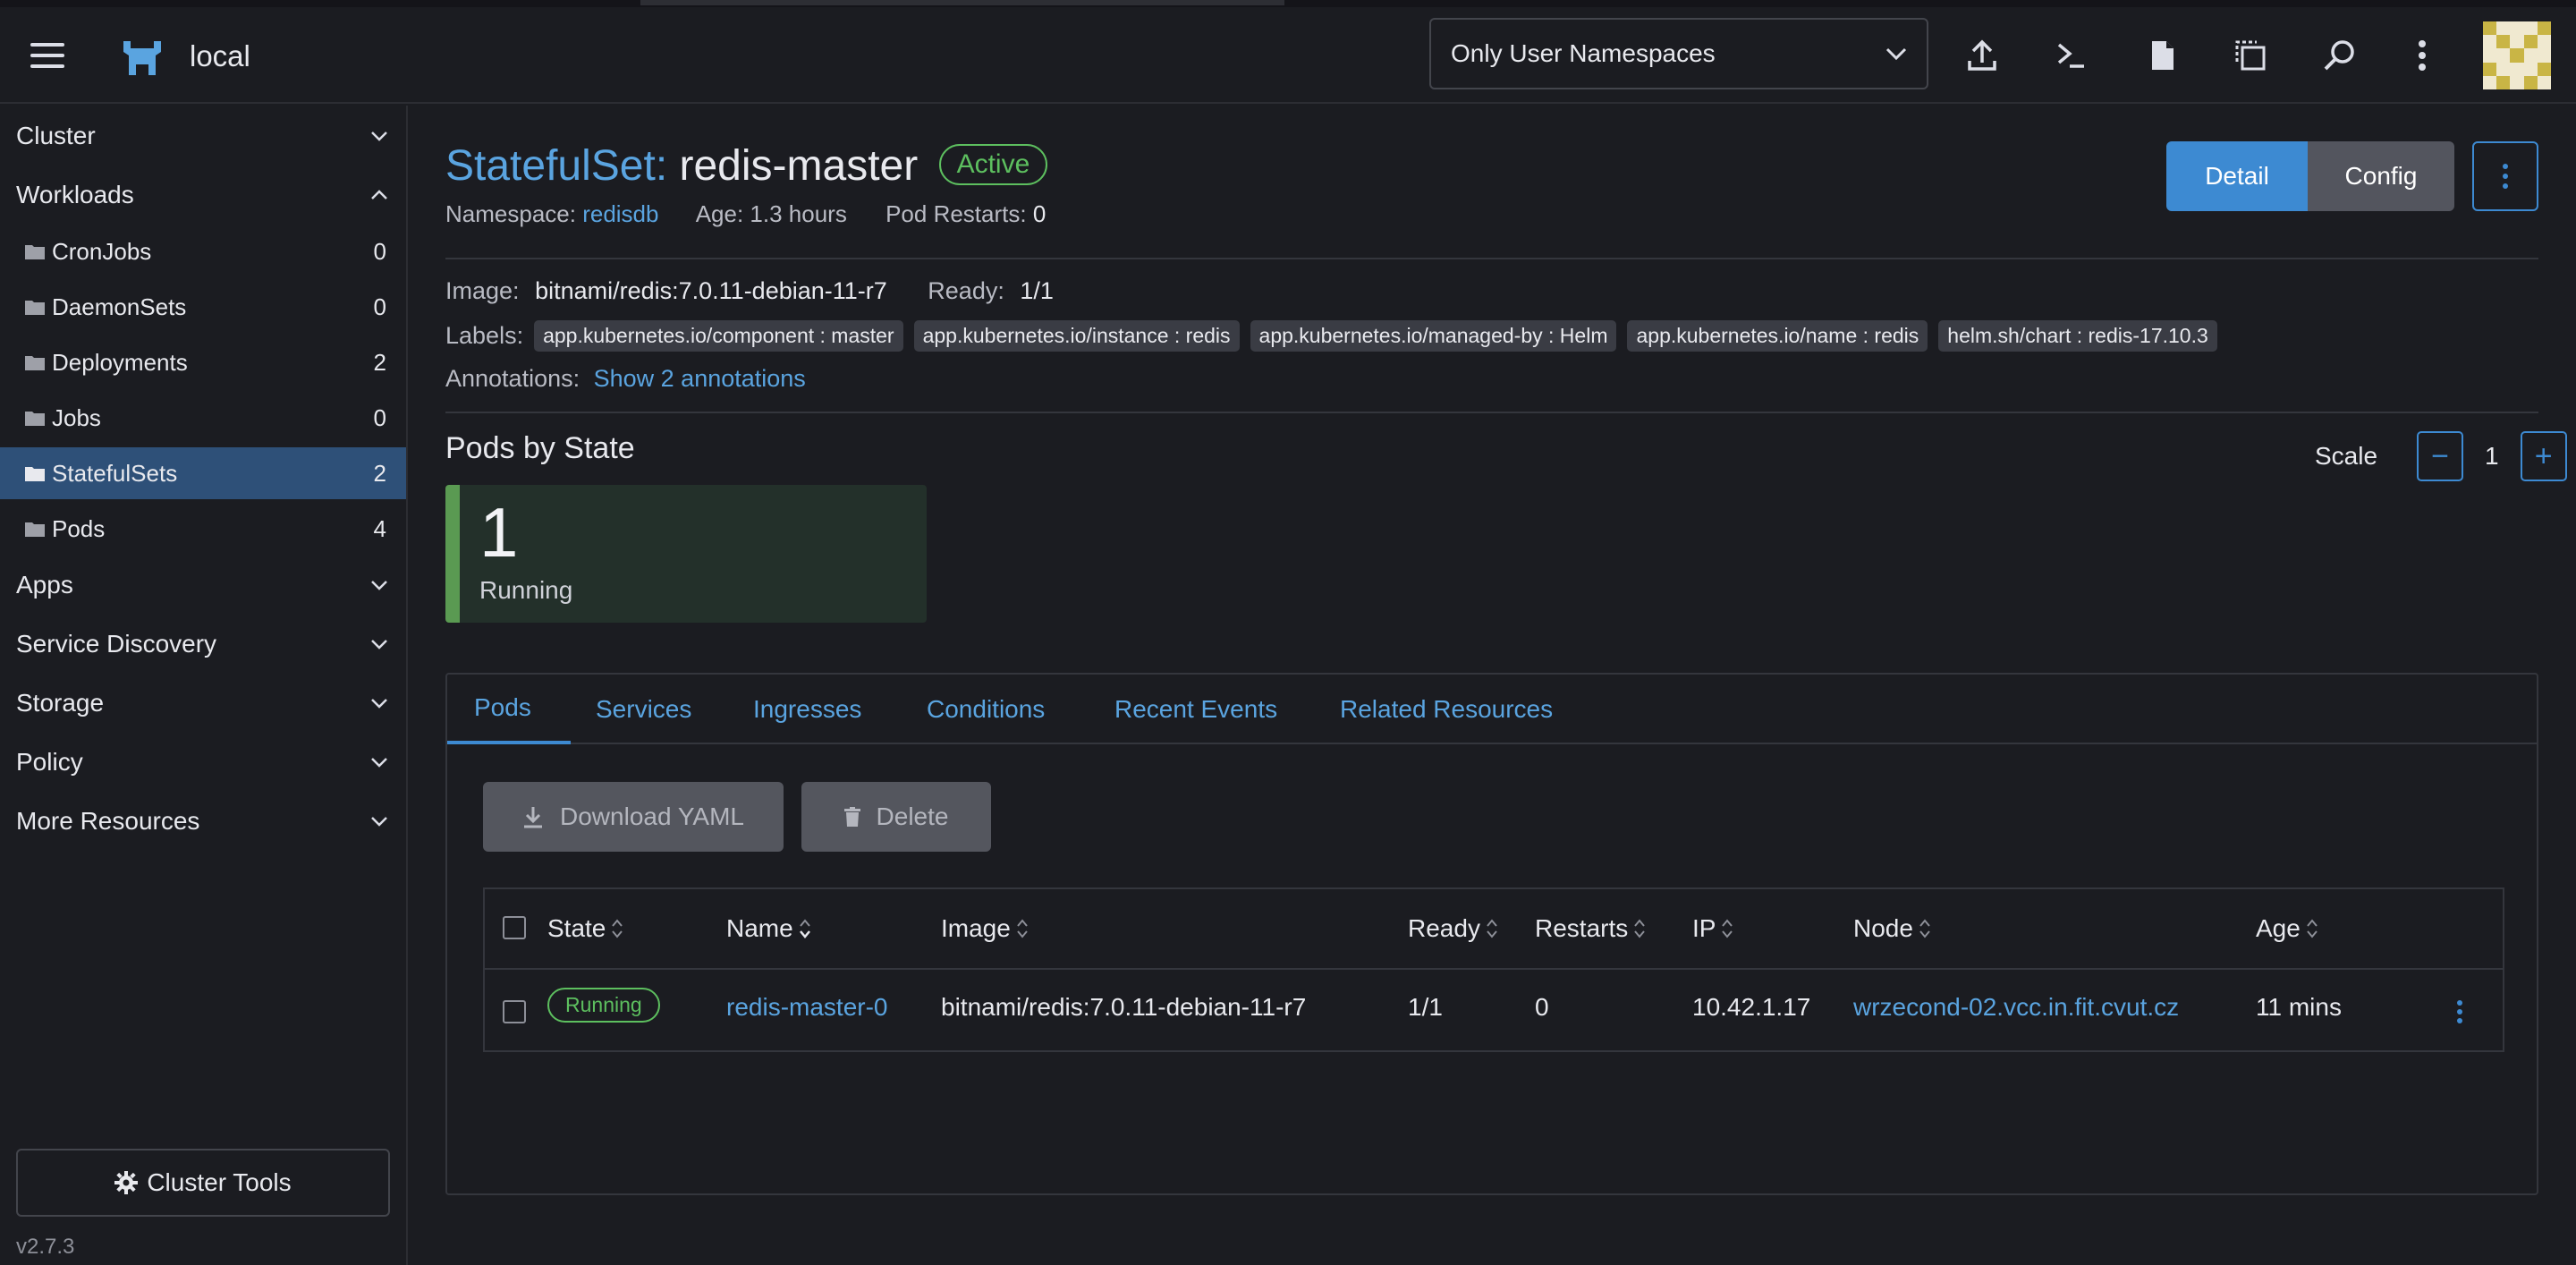  I want to click on tab-pods: Pods, so click(509, 709).